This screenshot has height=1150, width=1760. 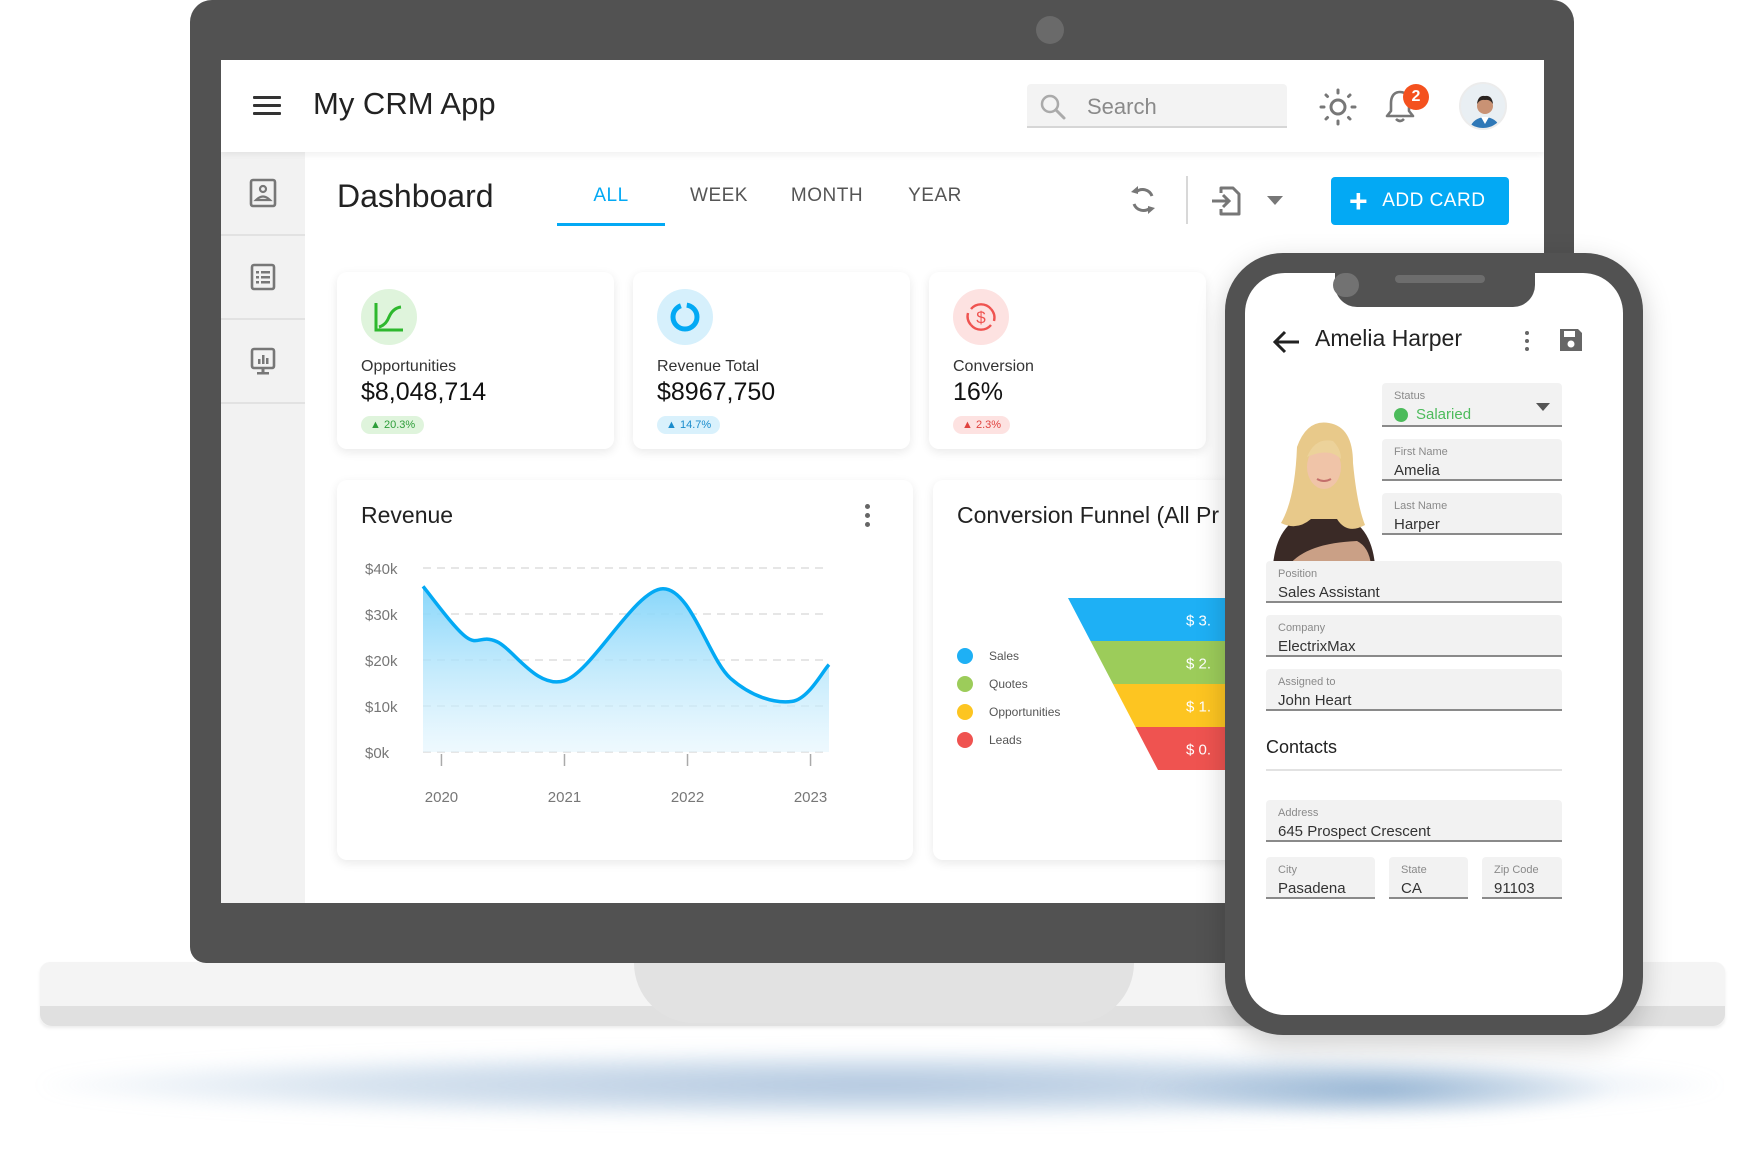 I want to click on field-value: Amelia, so click(x=1417, y=470).